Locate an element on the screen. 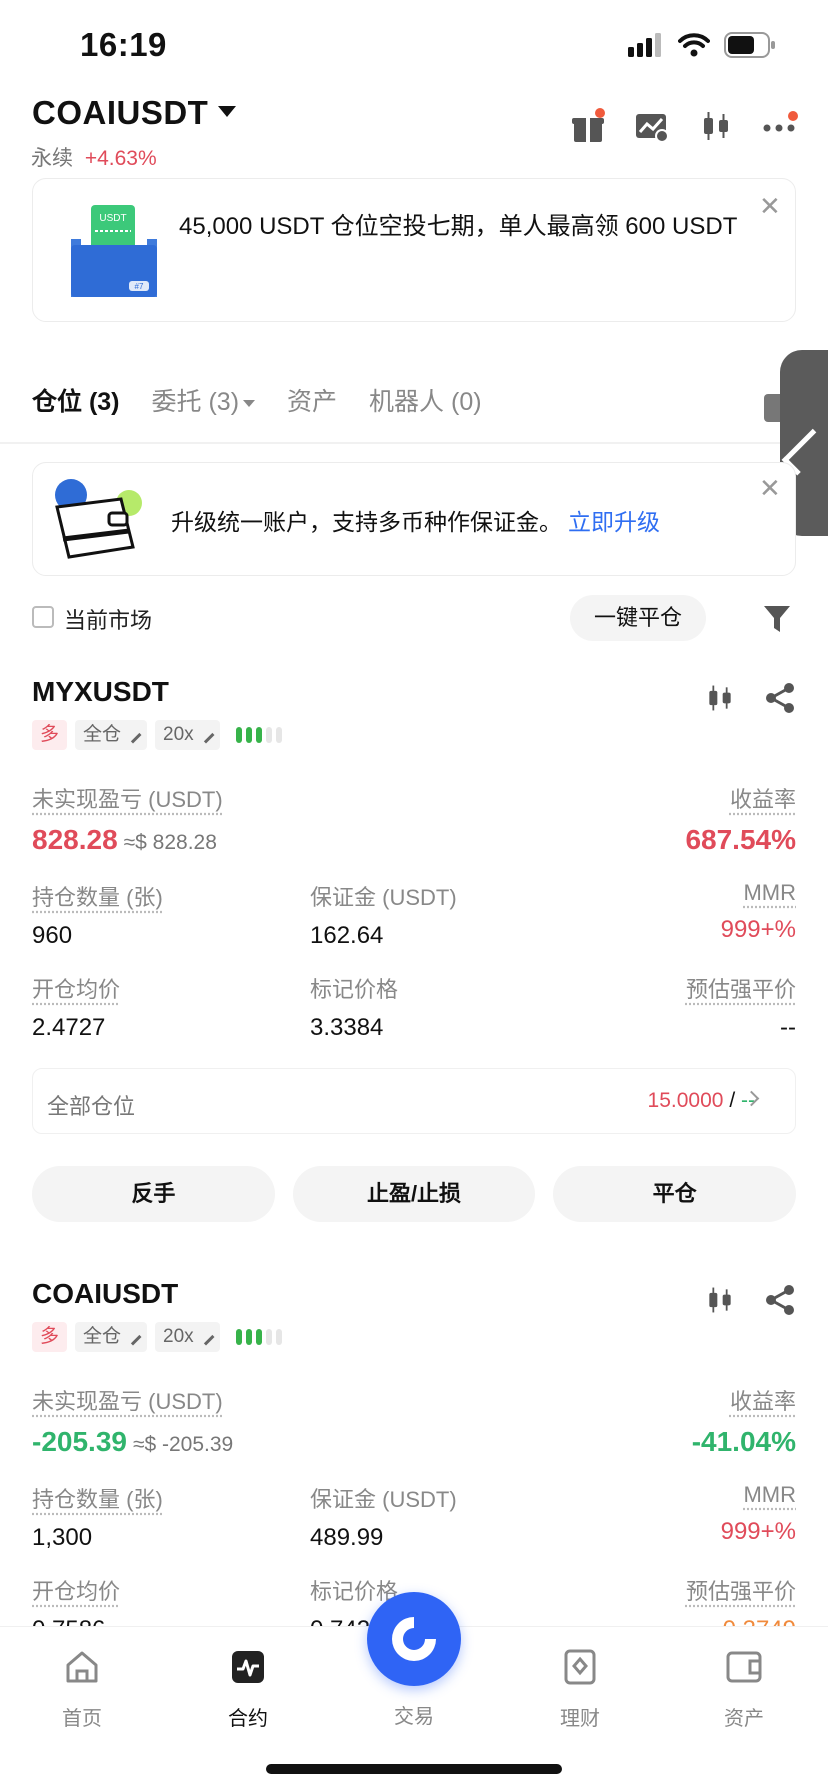 The height and width of the screenshot is (1792, 828). earn-icon is located at coordinates (580, 1667).